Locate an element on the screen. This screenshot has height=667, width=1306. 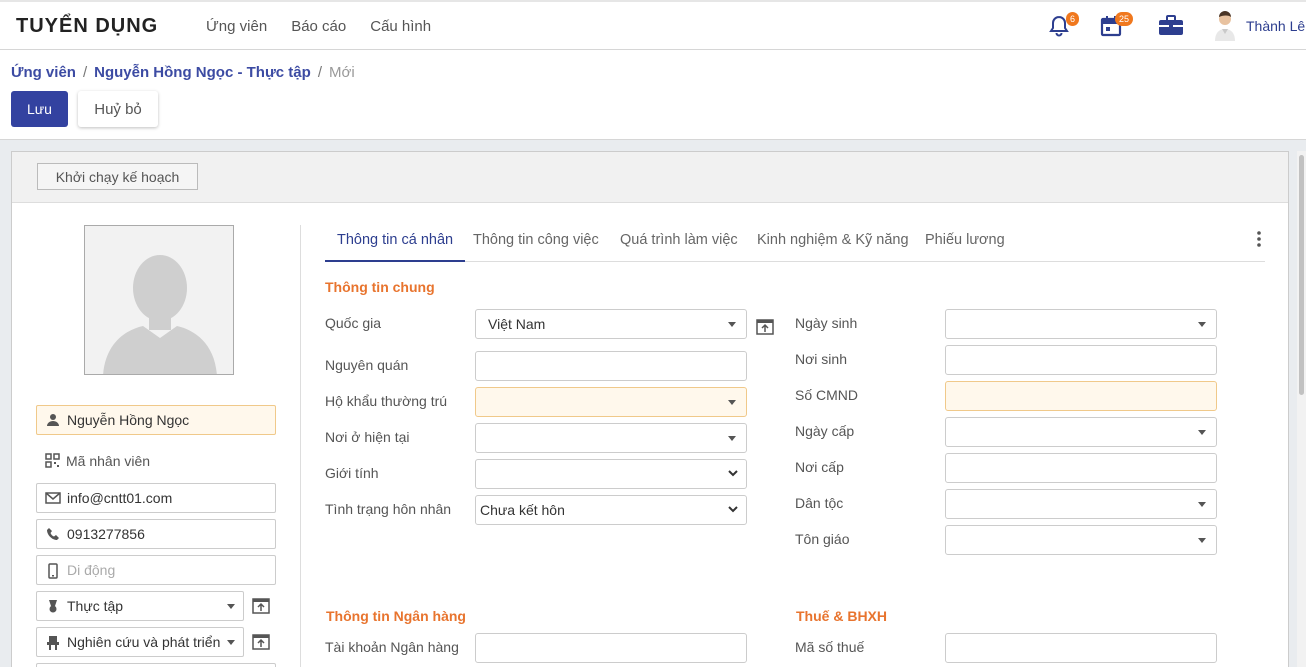
bank-account-label: Tài khoản Ngân hàng is located at coordinates (392, 647).